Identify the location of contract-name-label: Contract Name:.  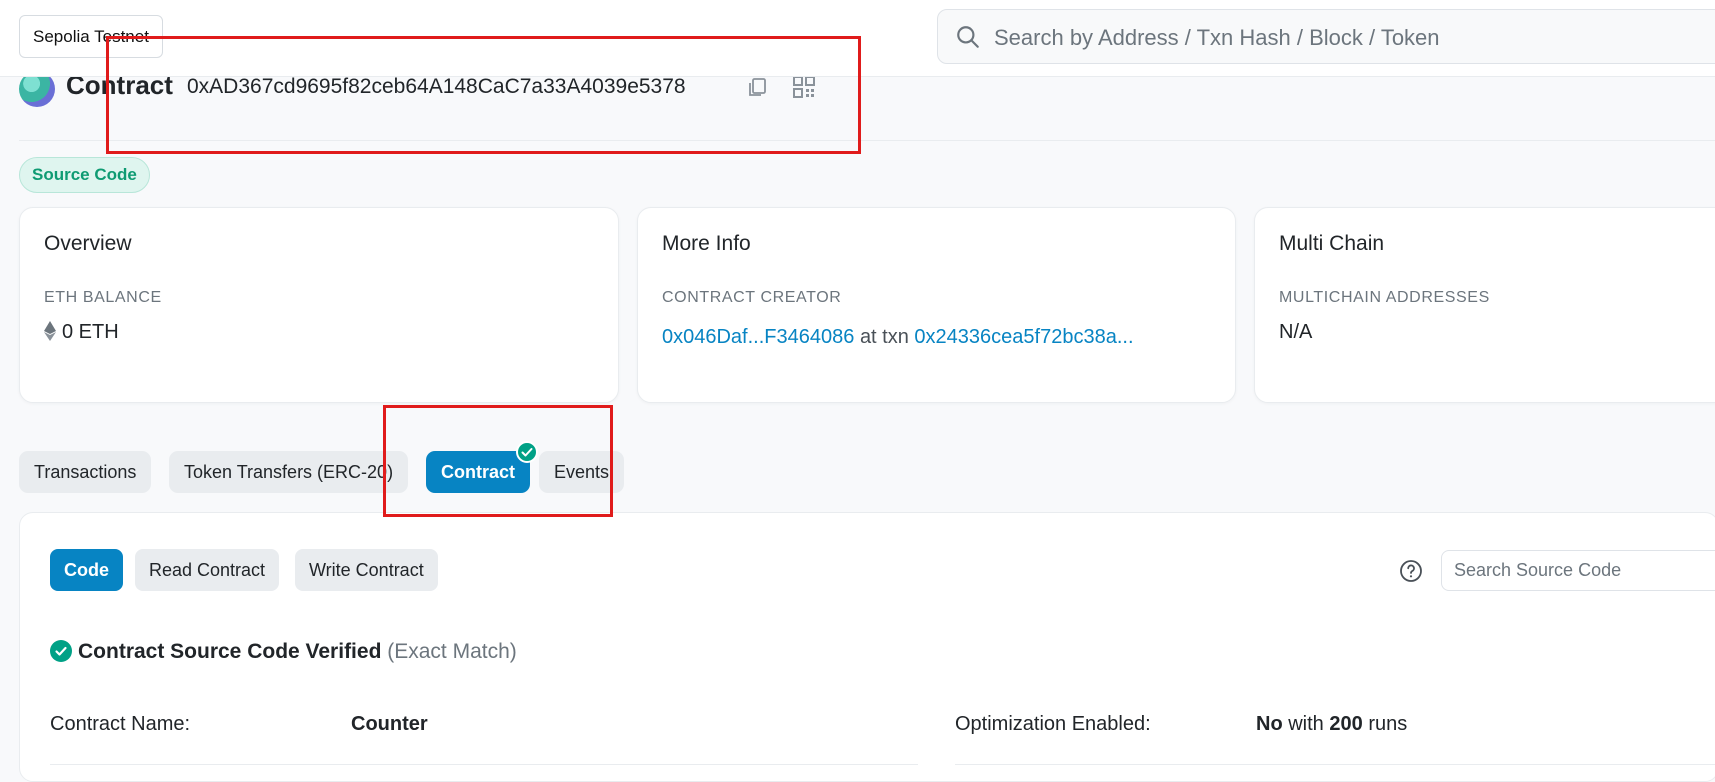
(120, 724).